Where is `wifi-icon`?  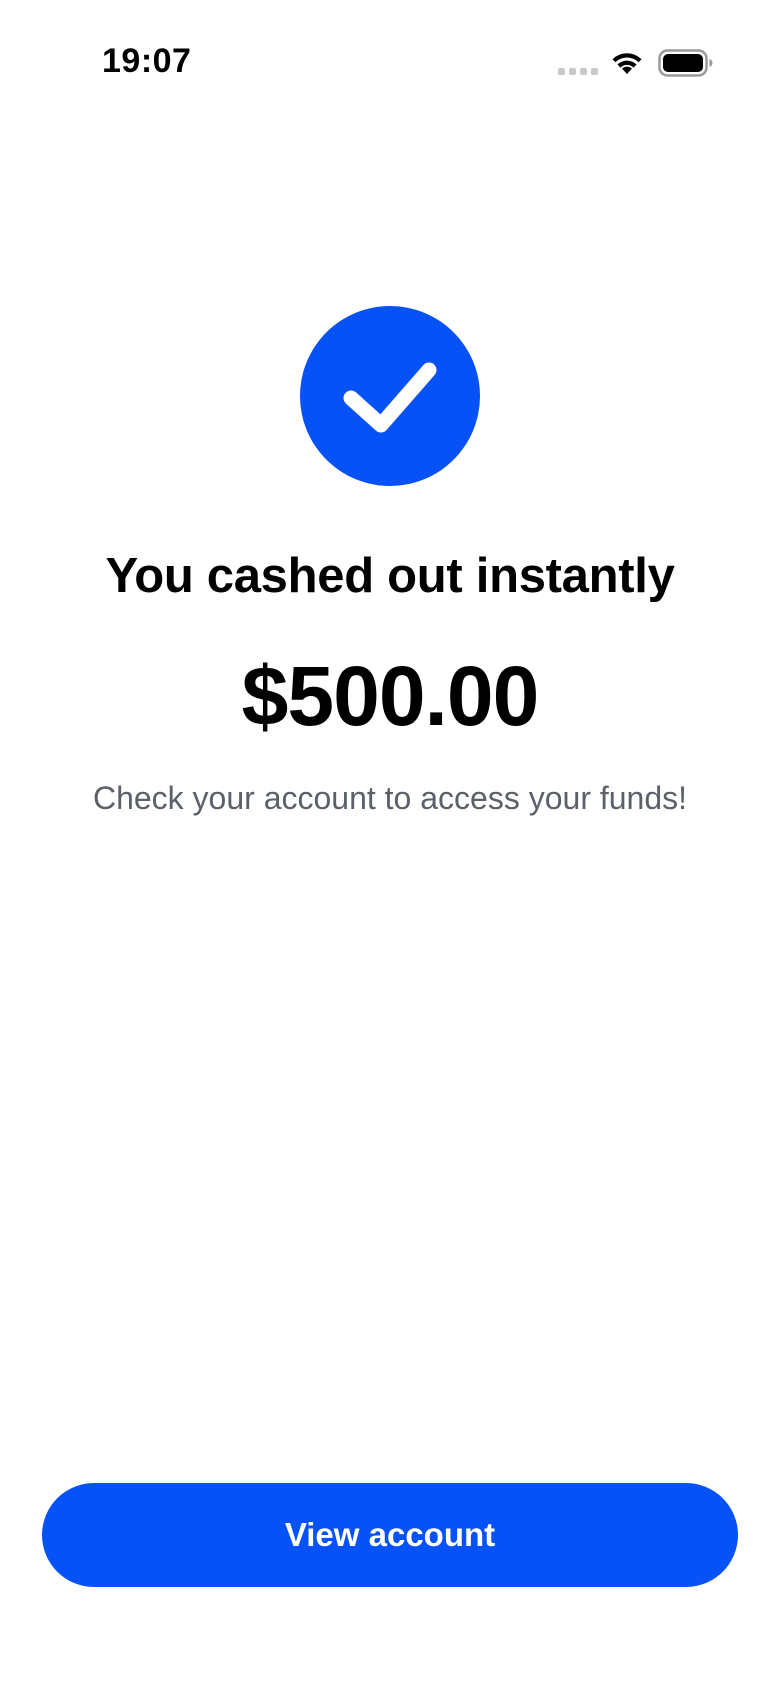
wifi-icon is located at coordinates (627, 63).